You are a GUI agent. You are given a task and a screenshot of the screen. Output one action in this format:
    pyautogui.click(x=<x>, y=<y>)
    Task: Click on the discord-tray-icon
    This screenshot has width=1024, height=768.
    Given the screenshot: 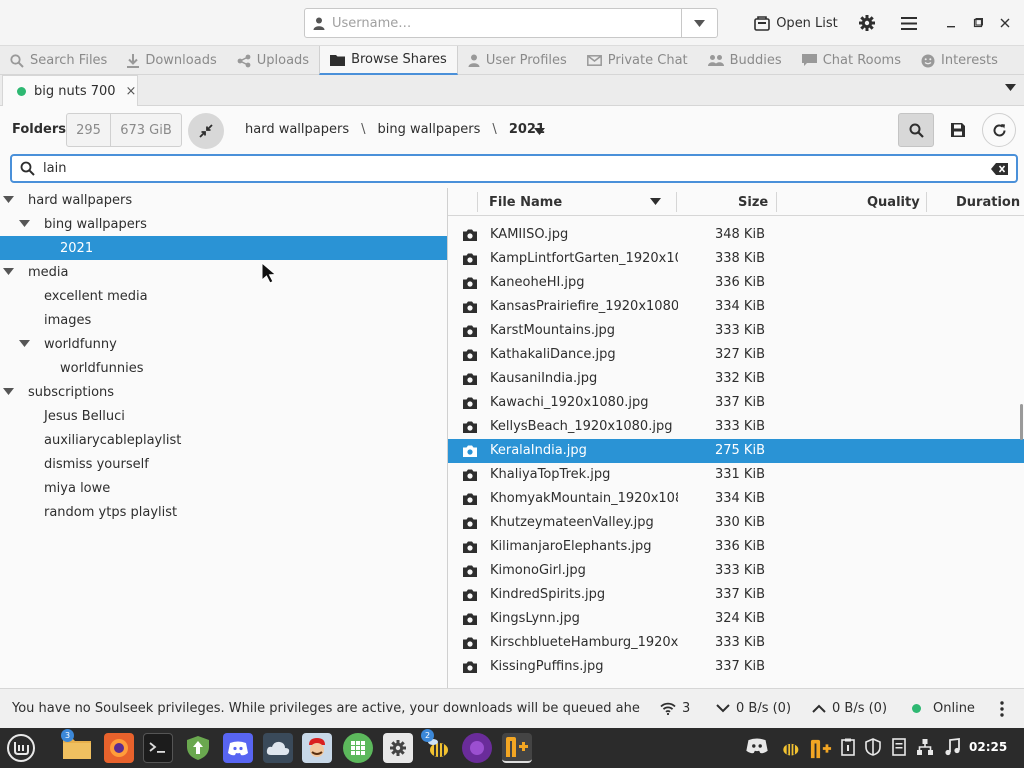 What is the action you would take?
    pyautogui.click(x=757, y=746)
    